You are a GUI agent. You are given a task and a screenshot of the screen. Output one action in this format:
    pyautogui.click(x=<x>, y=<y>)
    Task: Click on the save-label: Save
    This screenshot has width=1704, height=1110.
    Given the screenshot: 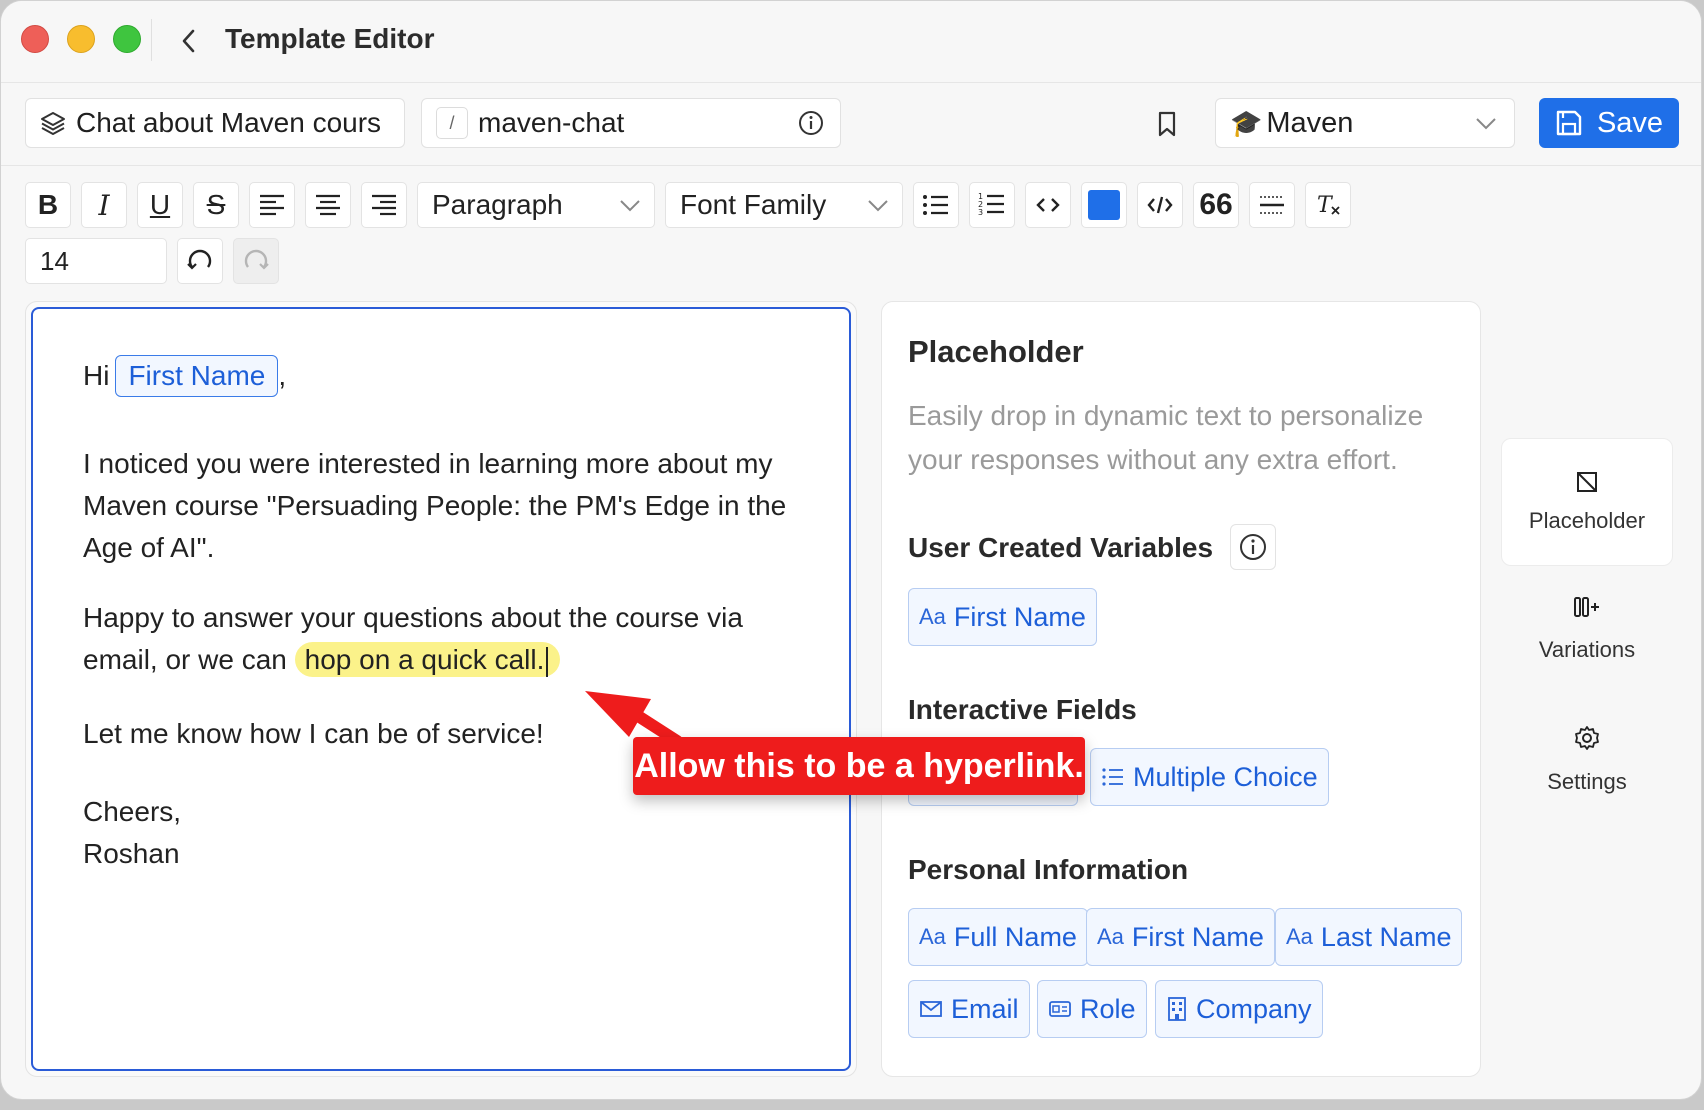 What is the action you would take?
    pyautogui.click(x=1630, y=122)
    